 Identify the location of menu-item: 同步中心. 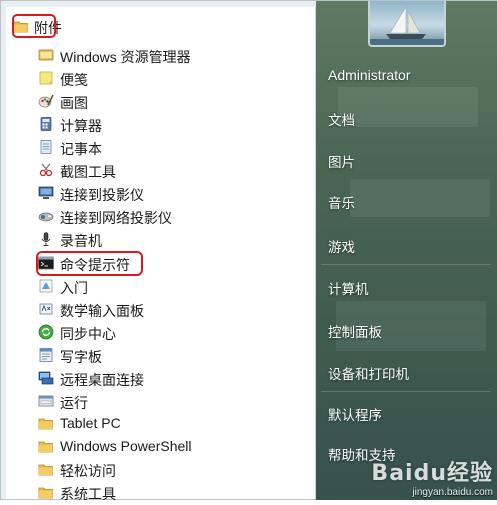
(156, 332).